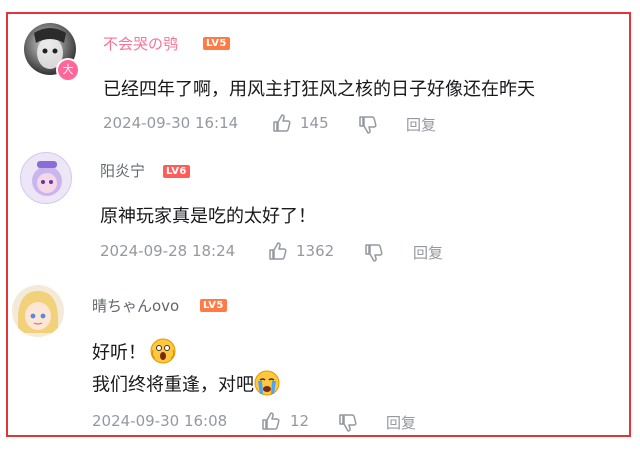  What do you see at coordinates (163, 353) in the screenshot?
I see `shocked-emoji-icon` at bounding box center [163, 353].